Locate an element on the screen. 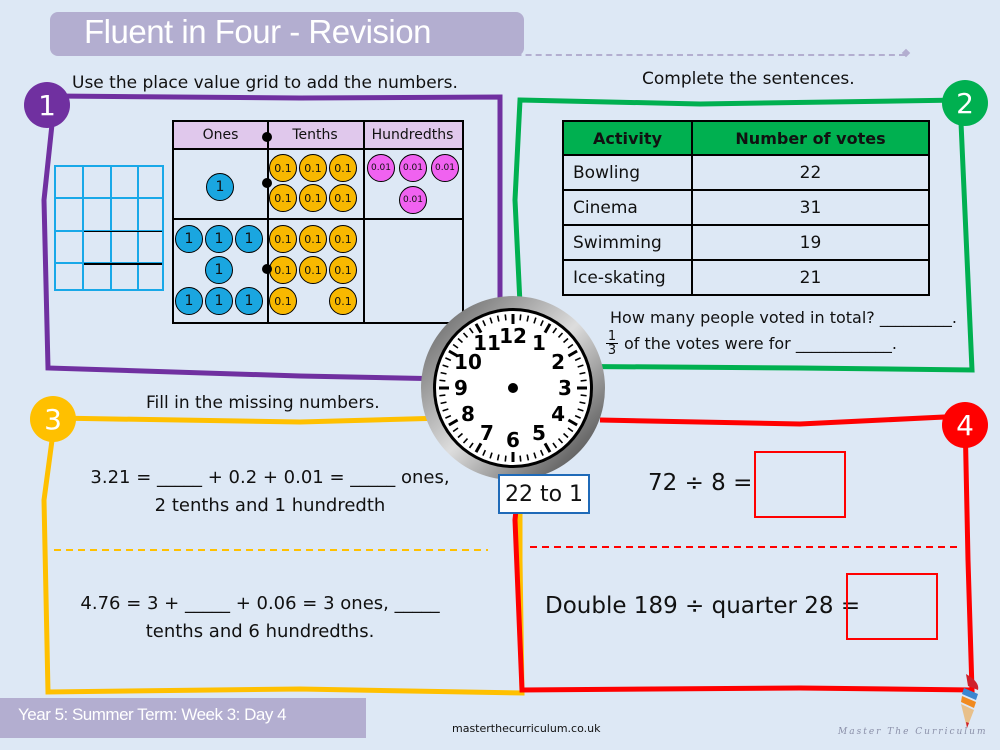 The image size is (1000, 750). clock-number: 2 is located at coordinates (558, 362).